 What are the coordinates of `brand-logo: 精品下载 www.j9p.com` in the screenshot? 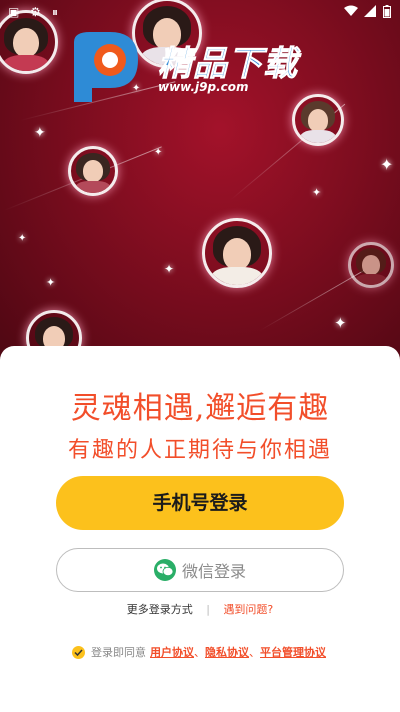 It's located at (200, 68).